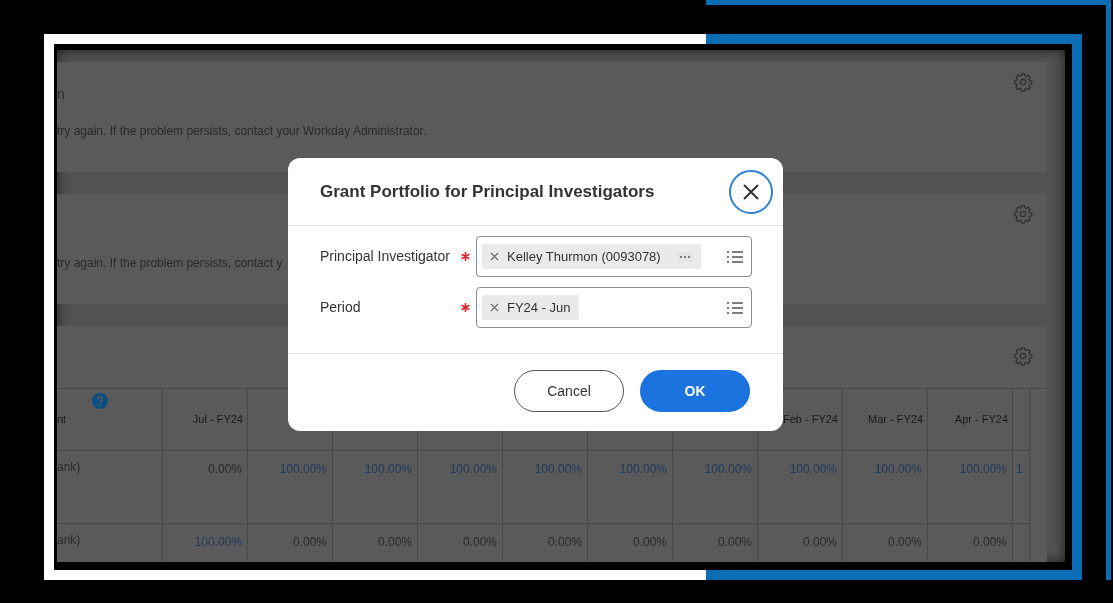 Image resolution: width=1113 pixels, height=603 pixels. Describe the element at coordinates (569, 391) in the screenshot. I see `cancel-button: Cancel` at that location.